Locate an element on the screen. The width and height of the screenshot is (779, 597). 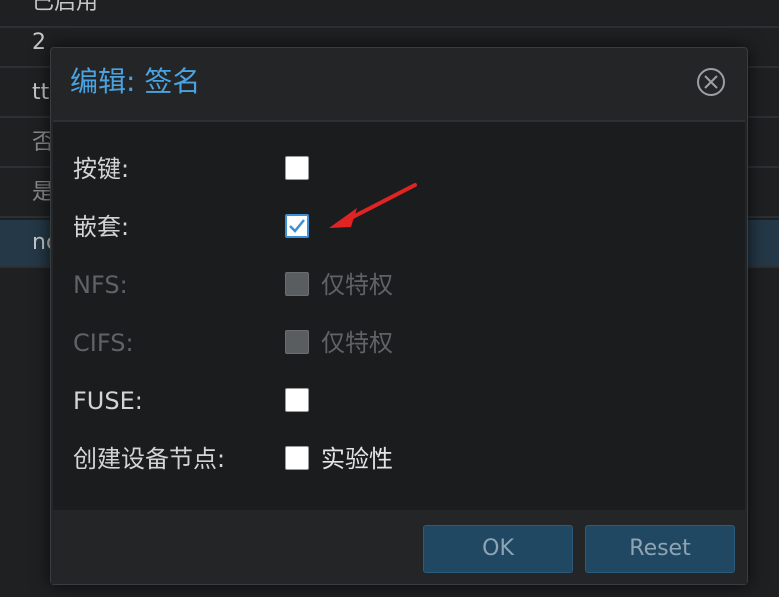
field-label: 嵌套: is located at coordinates (101, 227).